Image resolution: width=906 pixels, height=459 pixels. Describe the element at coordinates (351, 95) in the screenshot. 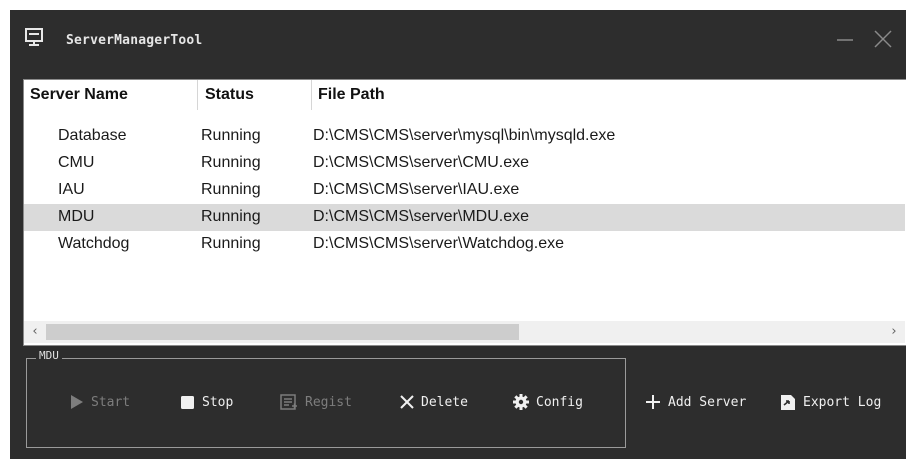

I see `column-header-file-path: File Path` at that location.